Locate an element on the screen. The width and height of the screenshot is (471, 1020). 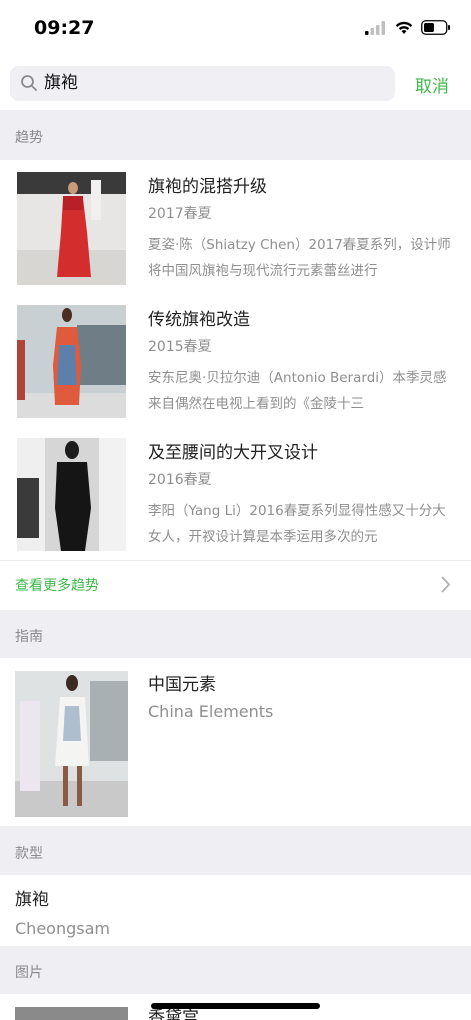
search-bar: 取消 is located at coordinates (235, 84).